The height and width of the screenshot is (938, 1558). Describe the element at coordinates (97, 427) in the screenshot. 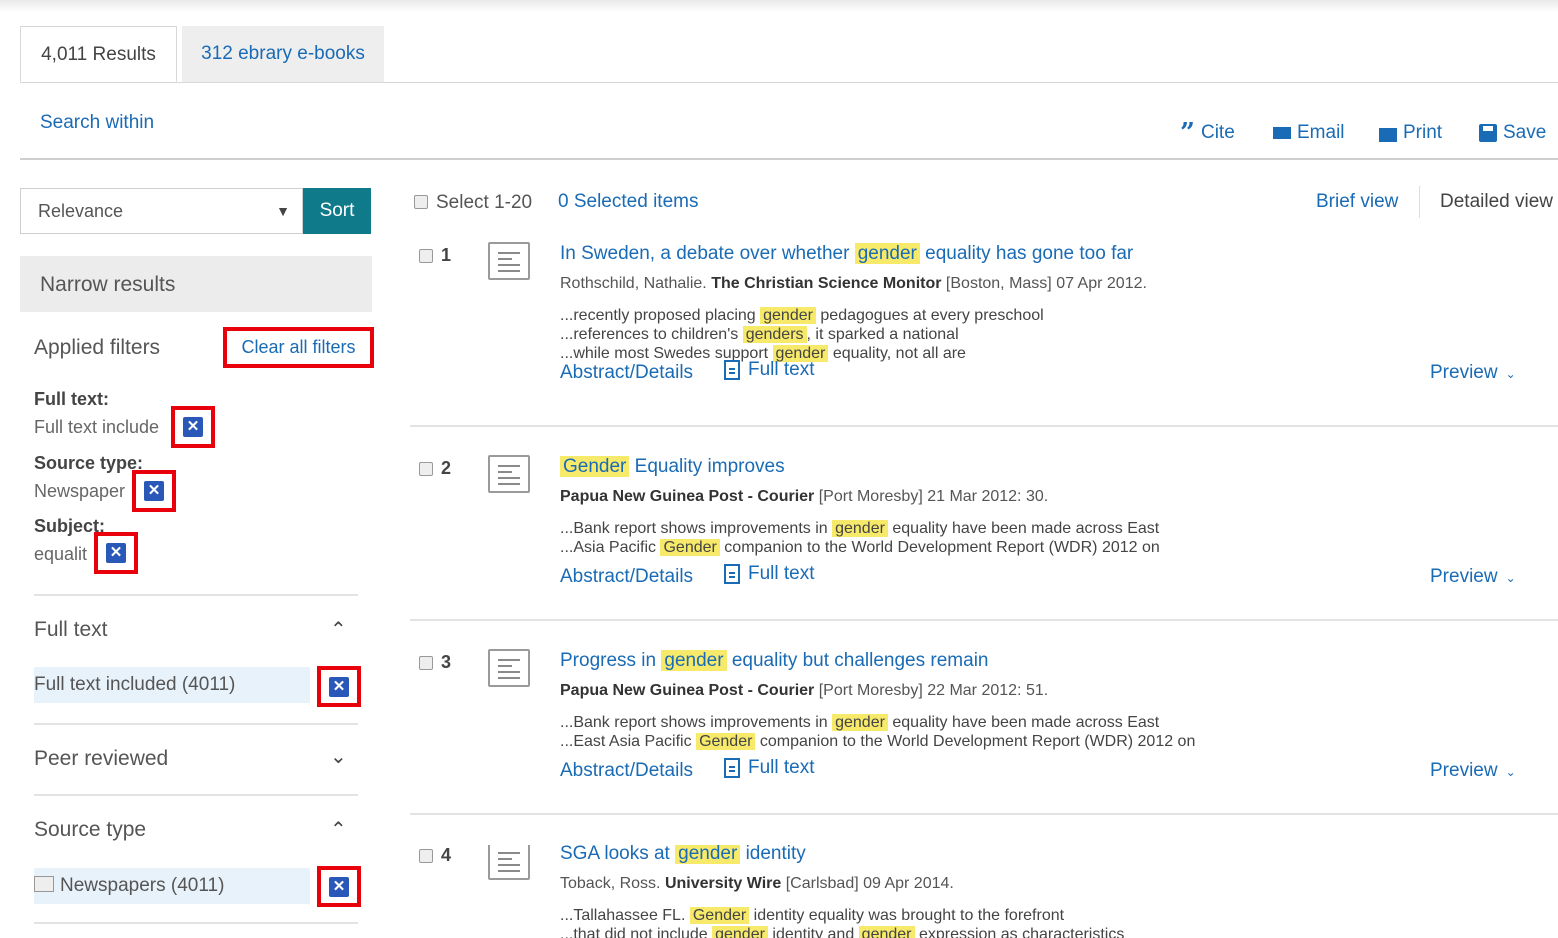

I see `applied-filter-value: Full text include` at that location.